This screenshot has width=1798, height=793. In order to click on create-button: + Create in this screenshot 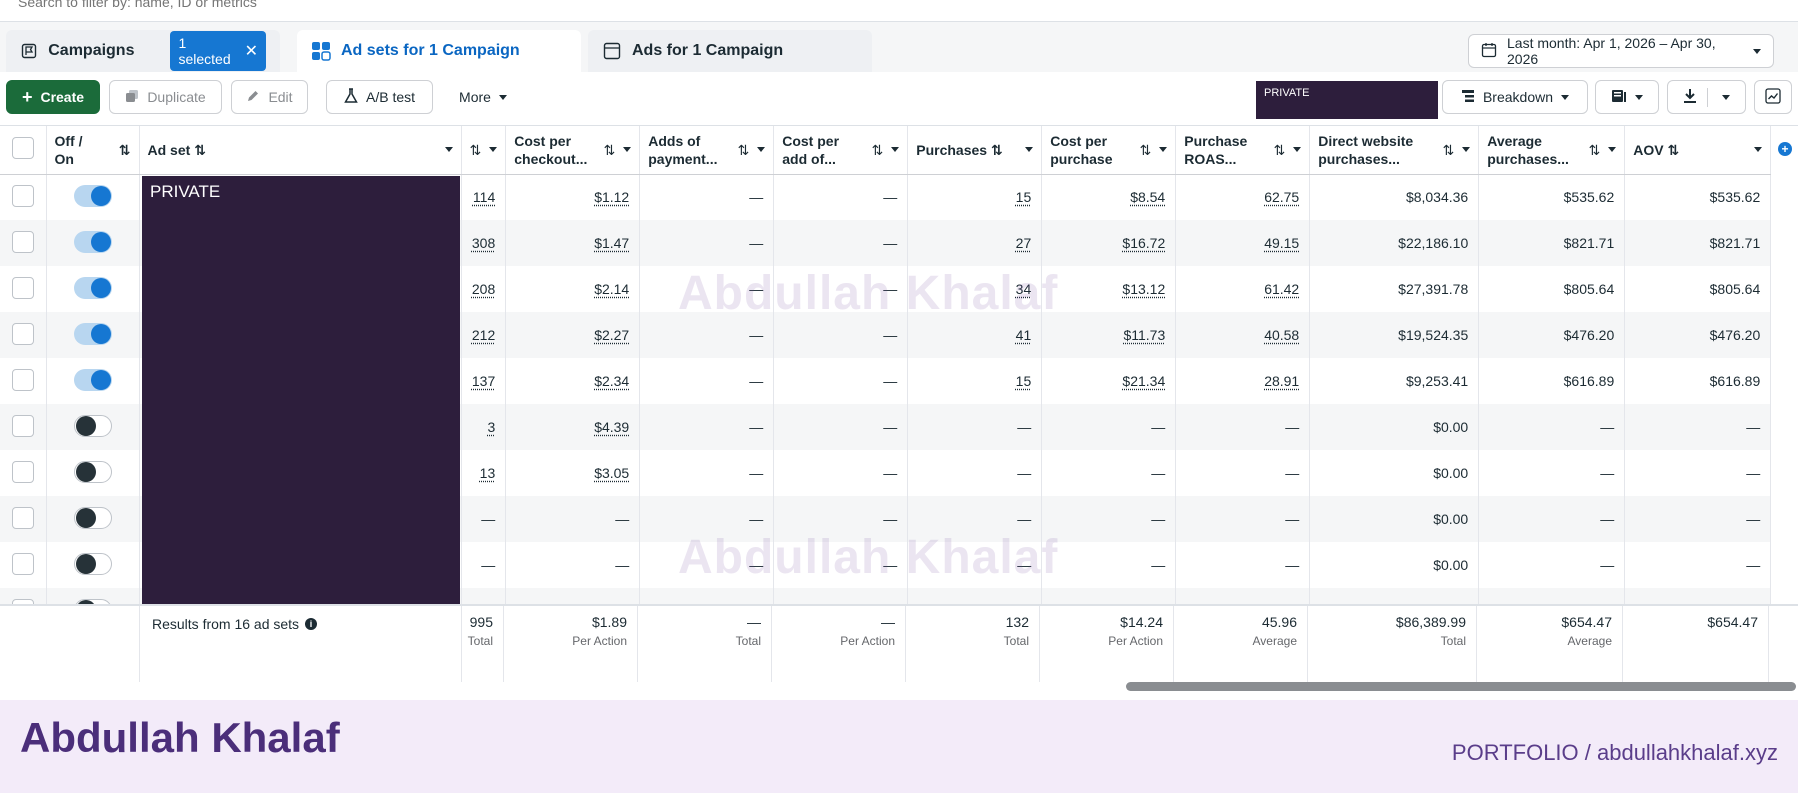, I will do `click(53, 97)`.